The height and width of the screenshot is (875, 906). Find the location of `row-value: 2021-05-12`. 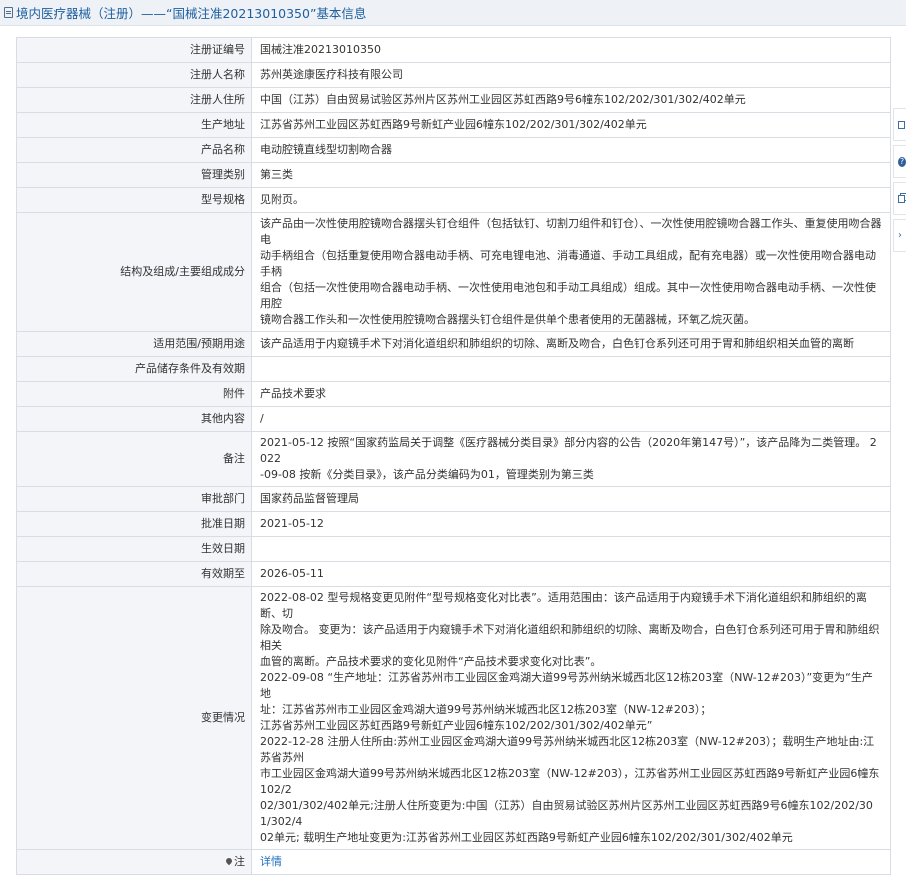

row-value: 2021-05-12 is located at coordinates (571, 524).